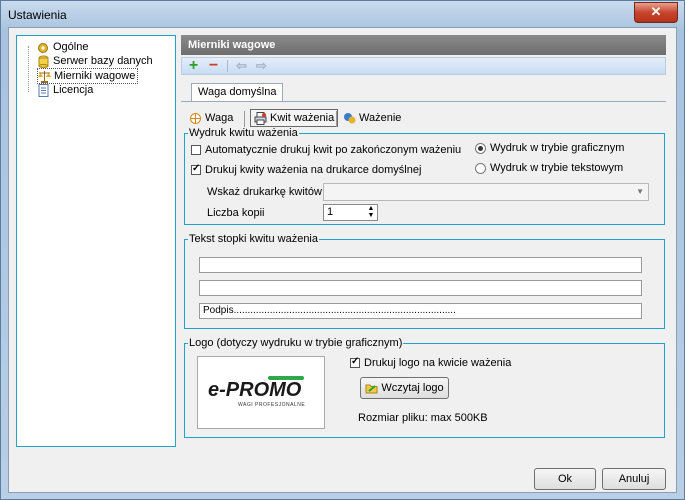 The height and width of the screenshot is (500, 685). What do you see at coordinates (43, 61) in the screenshot?
I see `database-icon` at bounding box center [43, 61].